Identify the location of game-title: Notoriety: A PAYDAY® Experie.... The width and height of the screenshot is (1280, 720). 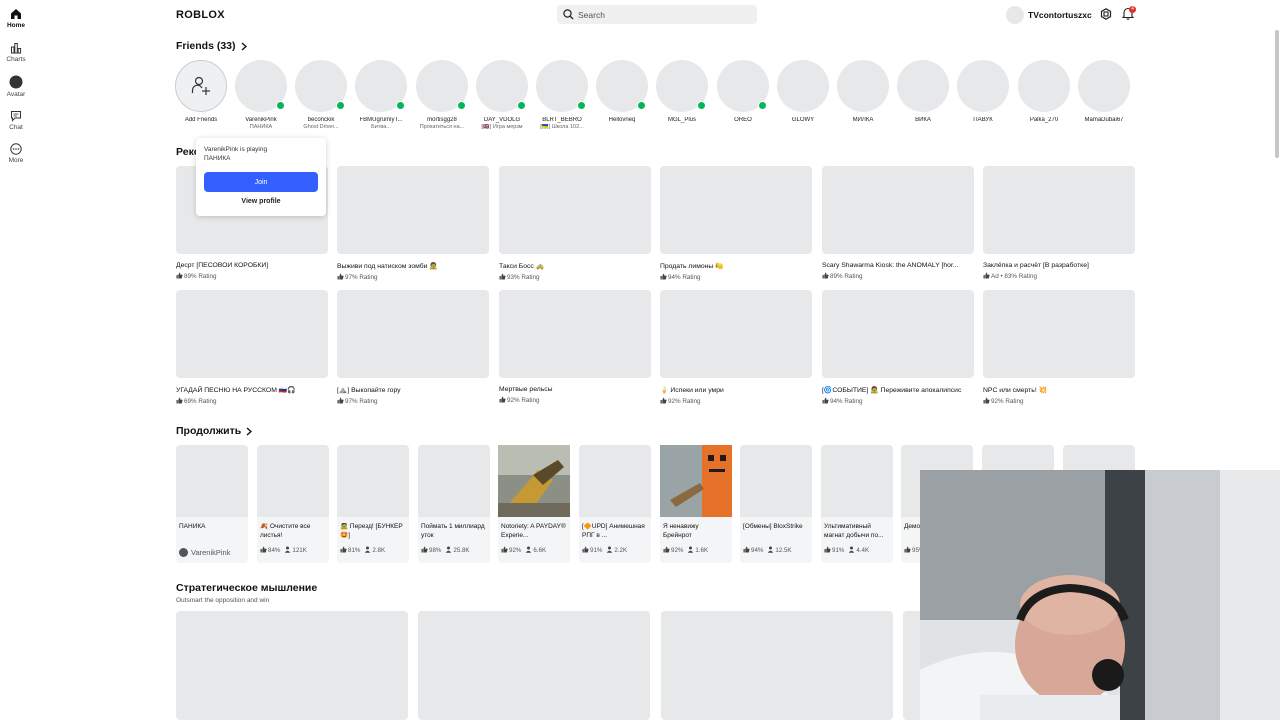
(533, 531).